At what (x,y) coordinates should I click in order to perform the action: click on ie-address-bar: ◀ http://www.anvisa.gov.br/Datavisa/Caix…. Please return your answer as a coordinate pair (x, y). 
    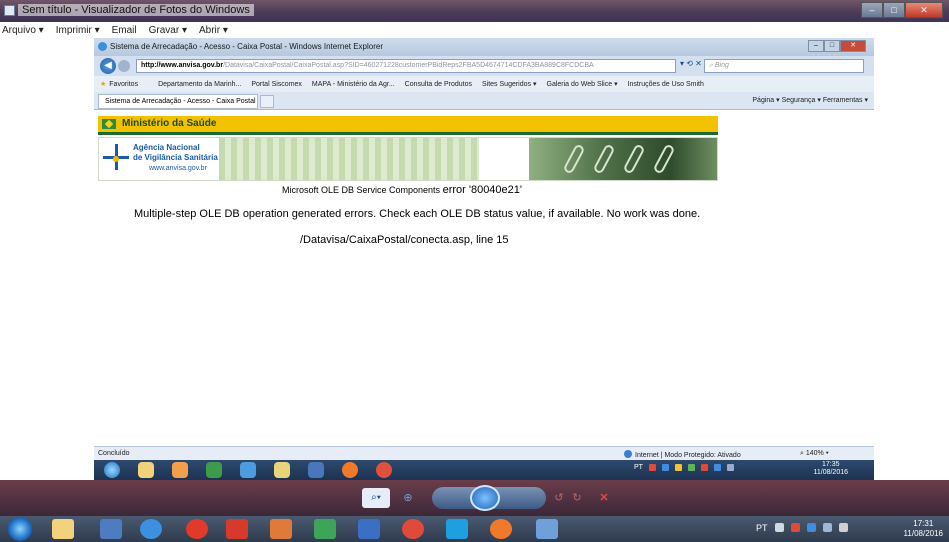
    Looking at the image, I should click on (484, 66).